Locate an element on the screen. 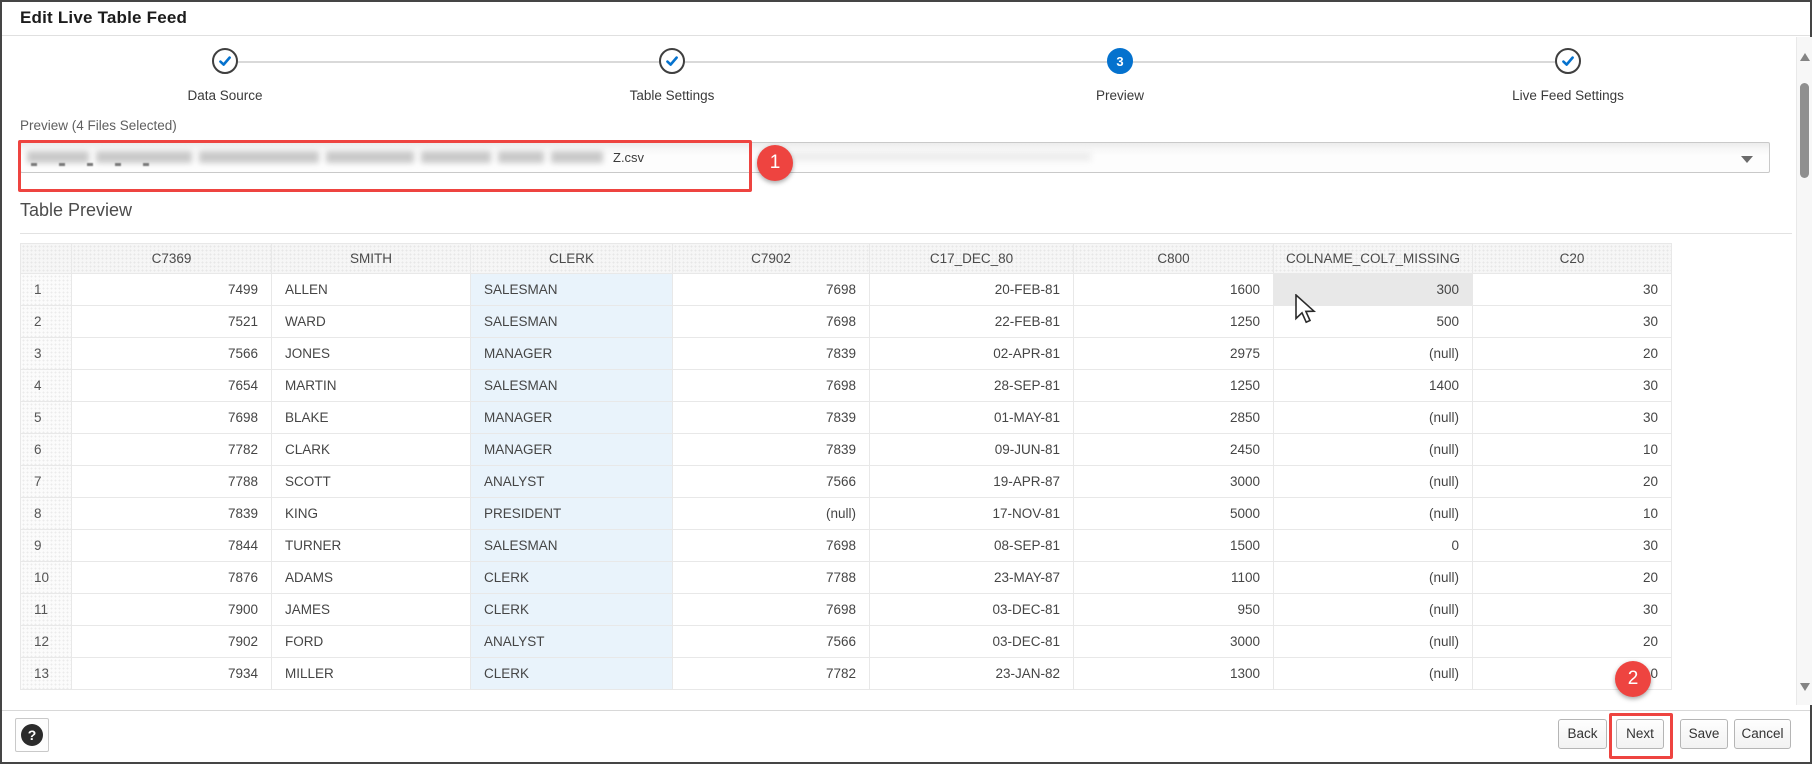 This screenshot has width=1812, height=764. table-cell: 7521 is located at coordinates (171, 321).